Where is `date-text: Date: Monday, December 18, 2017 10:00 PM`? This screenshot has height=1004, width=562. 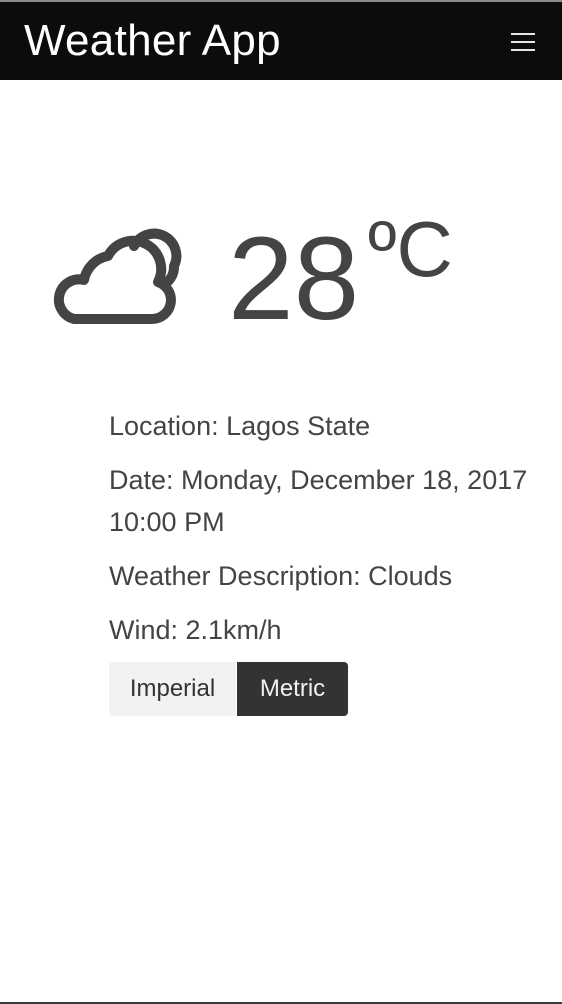
date-text: Date: Monday, December 18, 2017 10:00 PM is located at coordinates (318, 501).